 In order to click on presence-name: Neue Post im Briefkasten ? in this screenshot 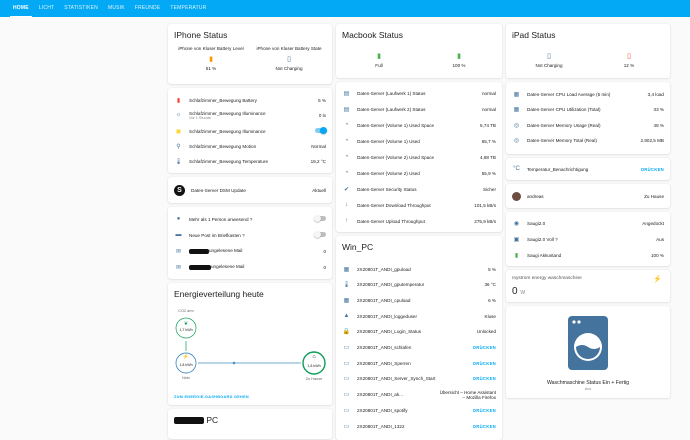, I will do `click(217, 235)`.